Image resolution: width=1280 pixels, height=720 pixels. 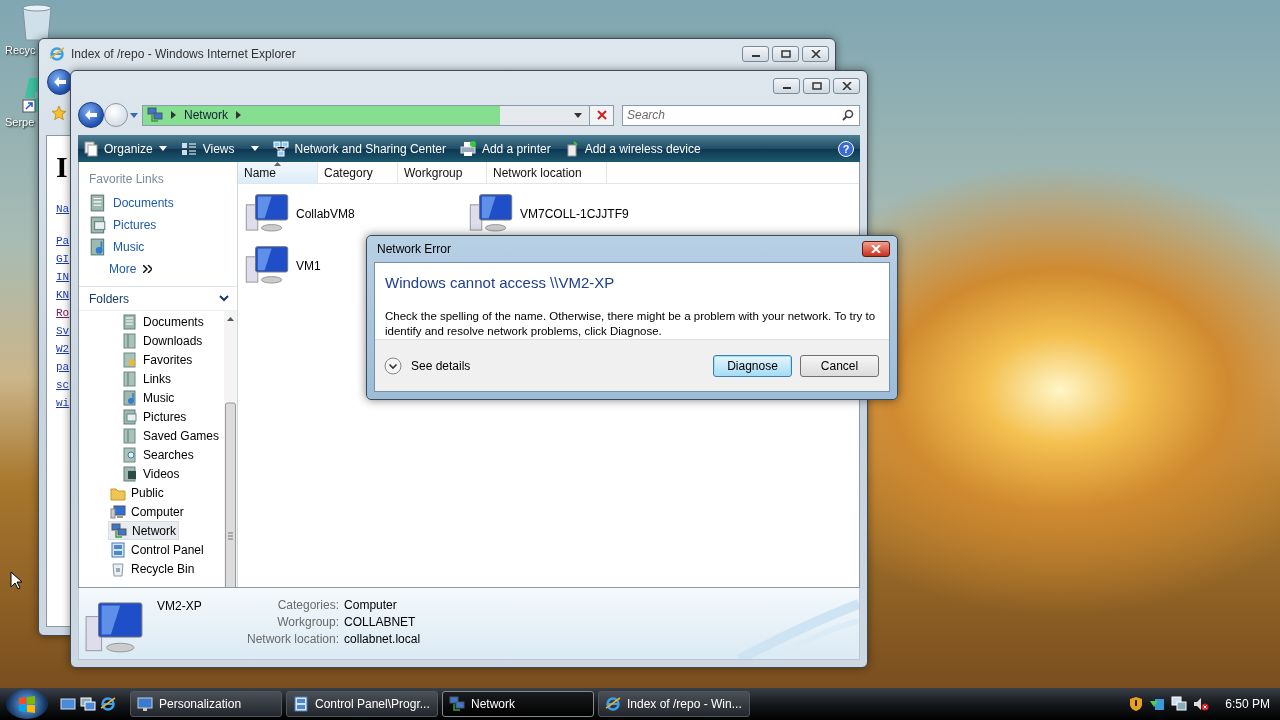 What do you see at coordinates (154, 416) in the screenshot?
I see `folder-tree-item: Pictures` at bounding box center [154, 416].